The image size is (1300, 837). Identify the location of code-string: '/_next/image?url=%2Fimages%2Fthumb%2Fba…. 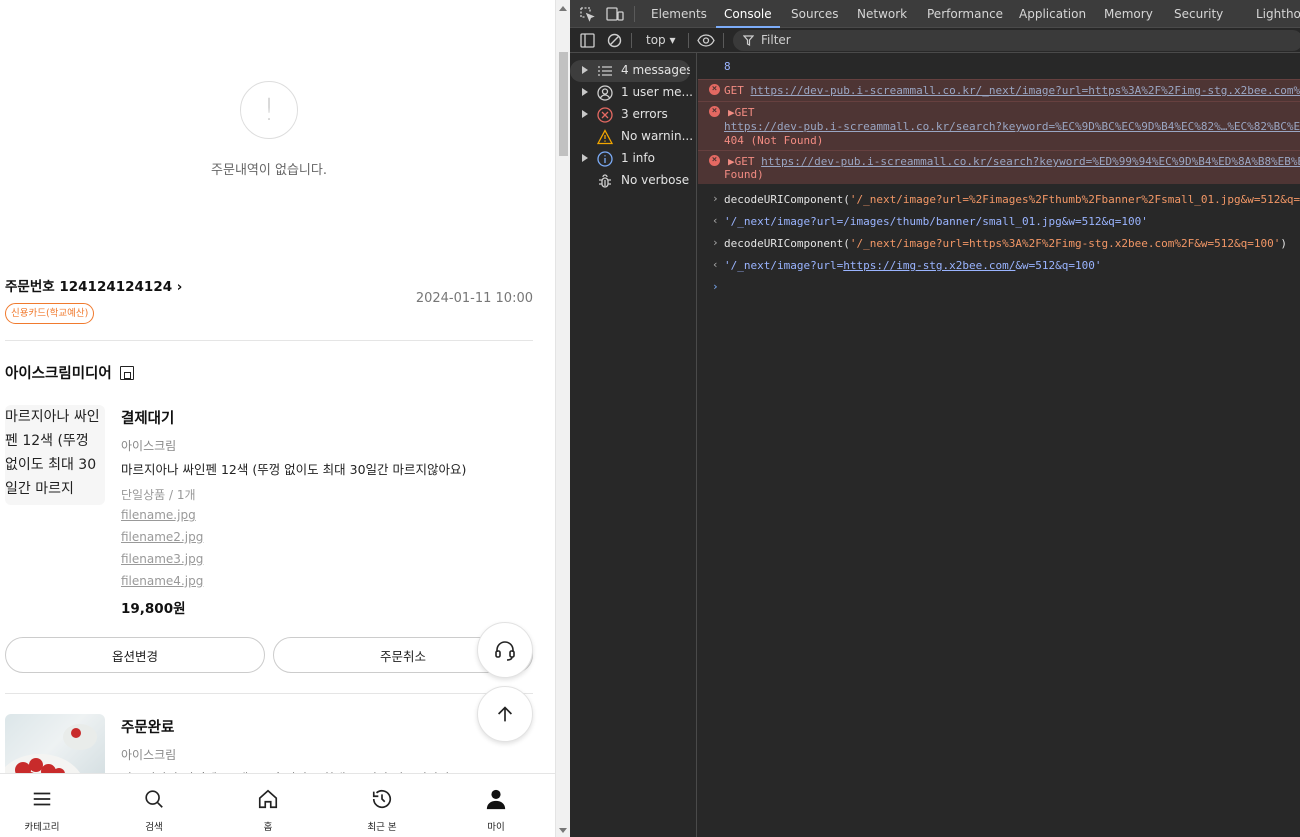
(1074, 199).